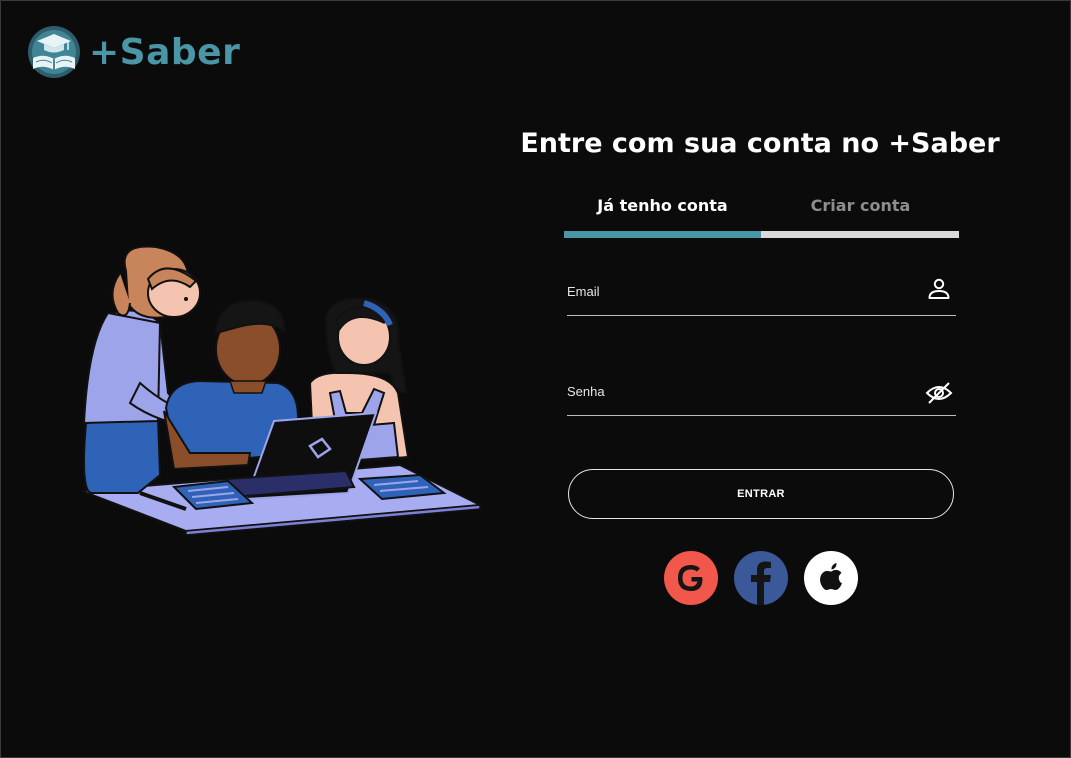 This screenshot has width=1071, height=758. I want to click on apple-login-button, so click(831, 578).